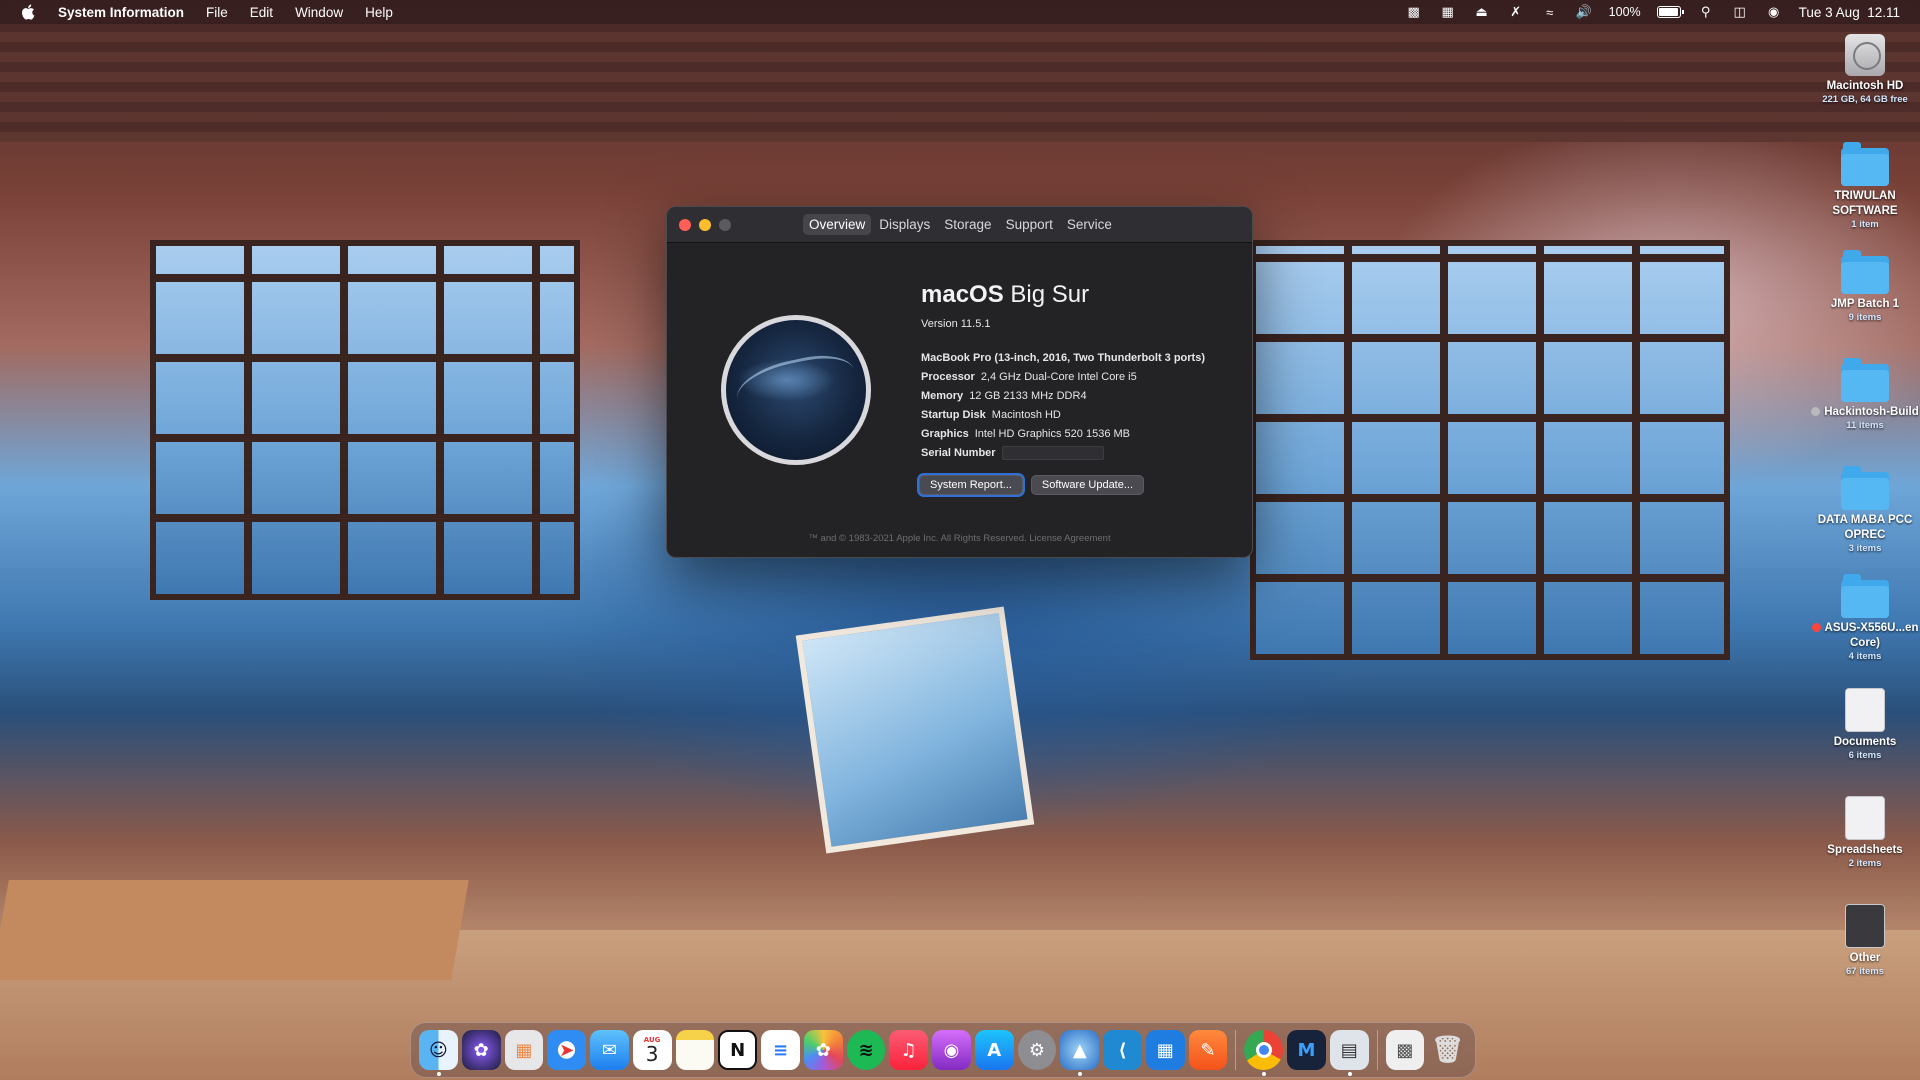 The image size is (1920, 1080). Describe the element at coordinates (1037, 1050) in the screenshot. I see `system-preferences-icon: ⚙` at that location.